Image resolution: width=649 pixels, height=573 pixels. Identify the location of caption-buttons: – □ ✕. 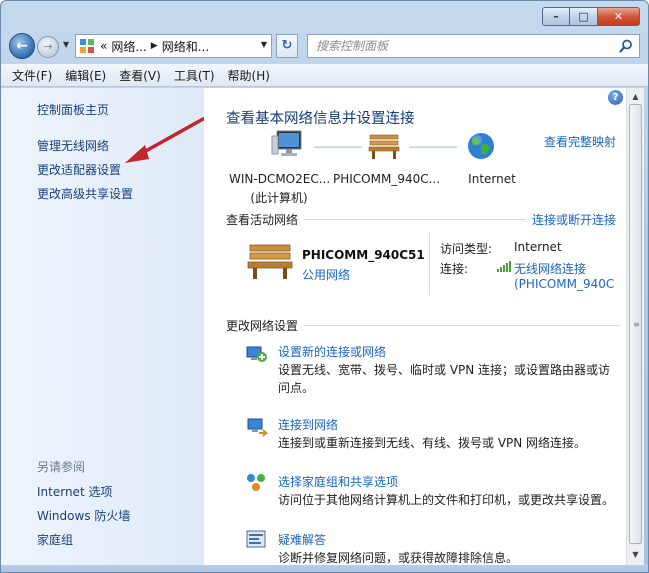
(591, 16).